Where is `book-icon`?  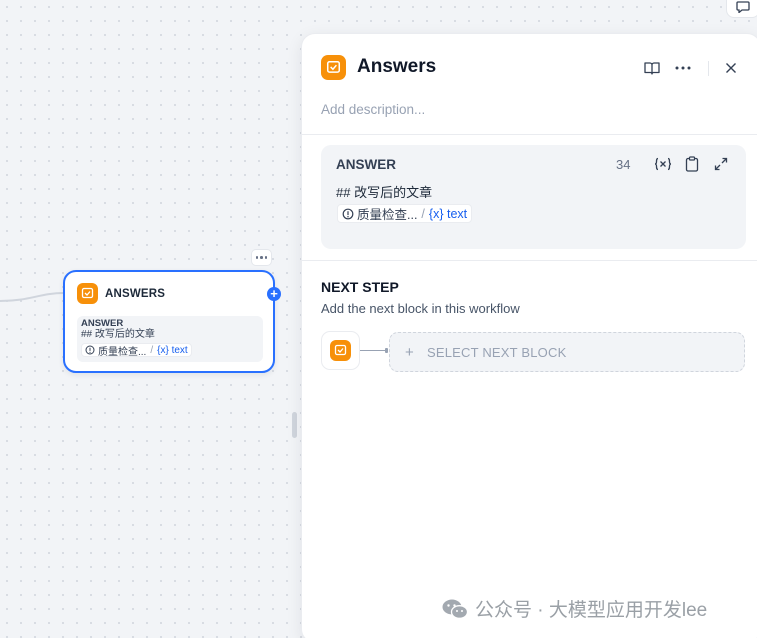
book-icon is located at coordinates (652, 68).